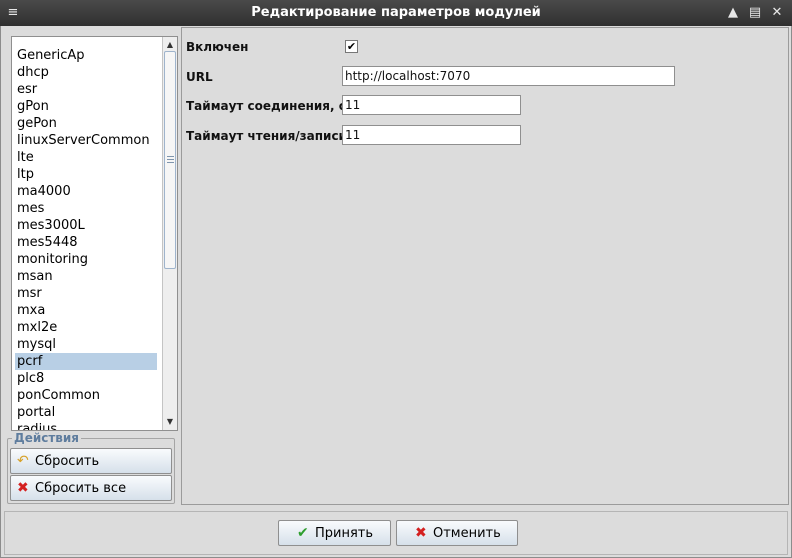  Describe the element at coordinates (266, 106) in the screenshot. I see `conn-timeout-label: Таймаут соединения, с` at that location.